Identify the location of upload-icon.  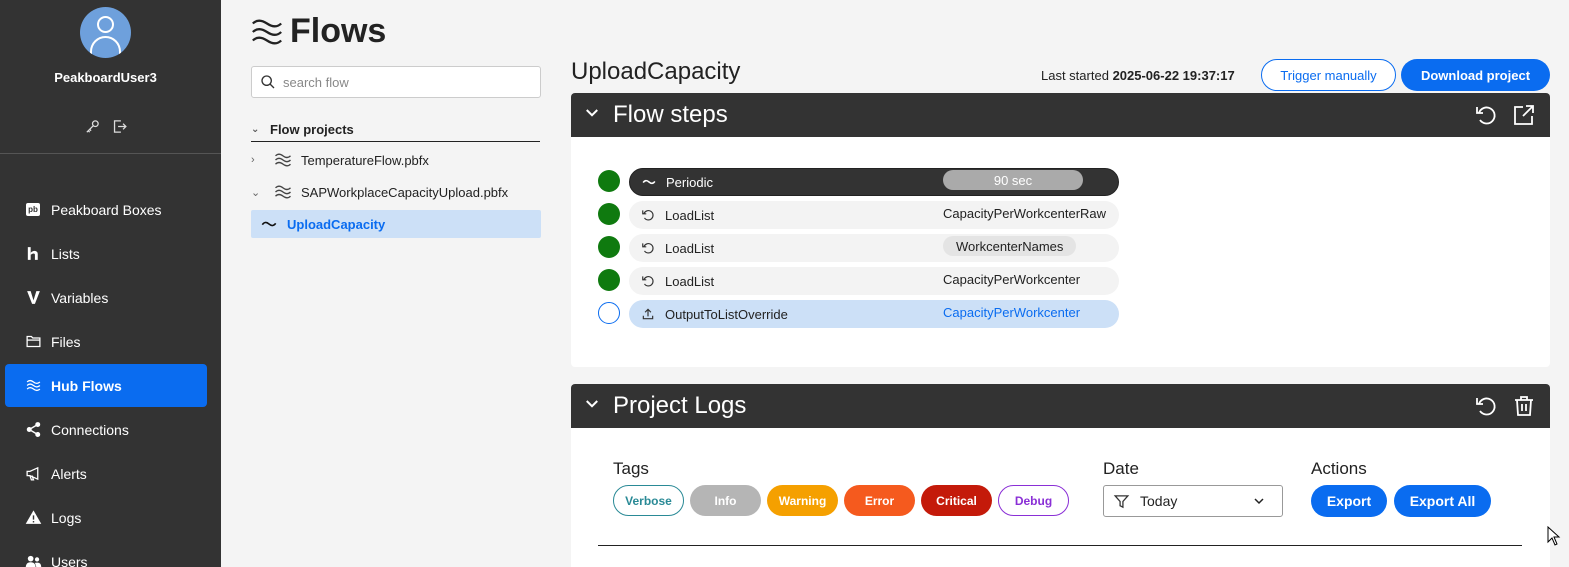
(648, 314).